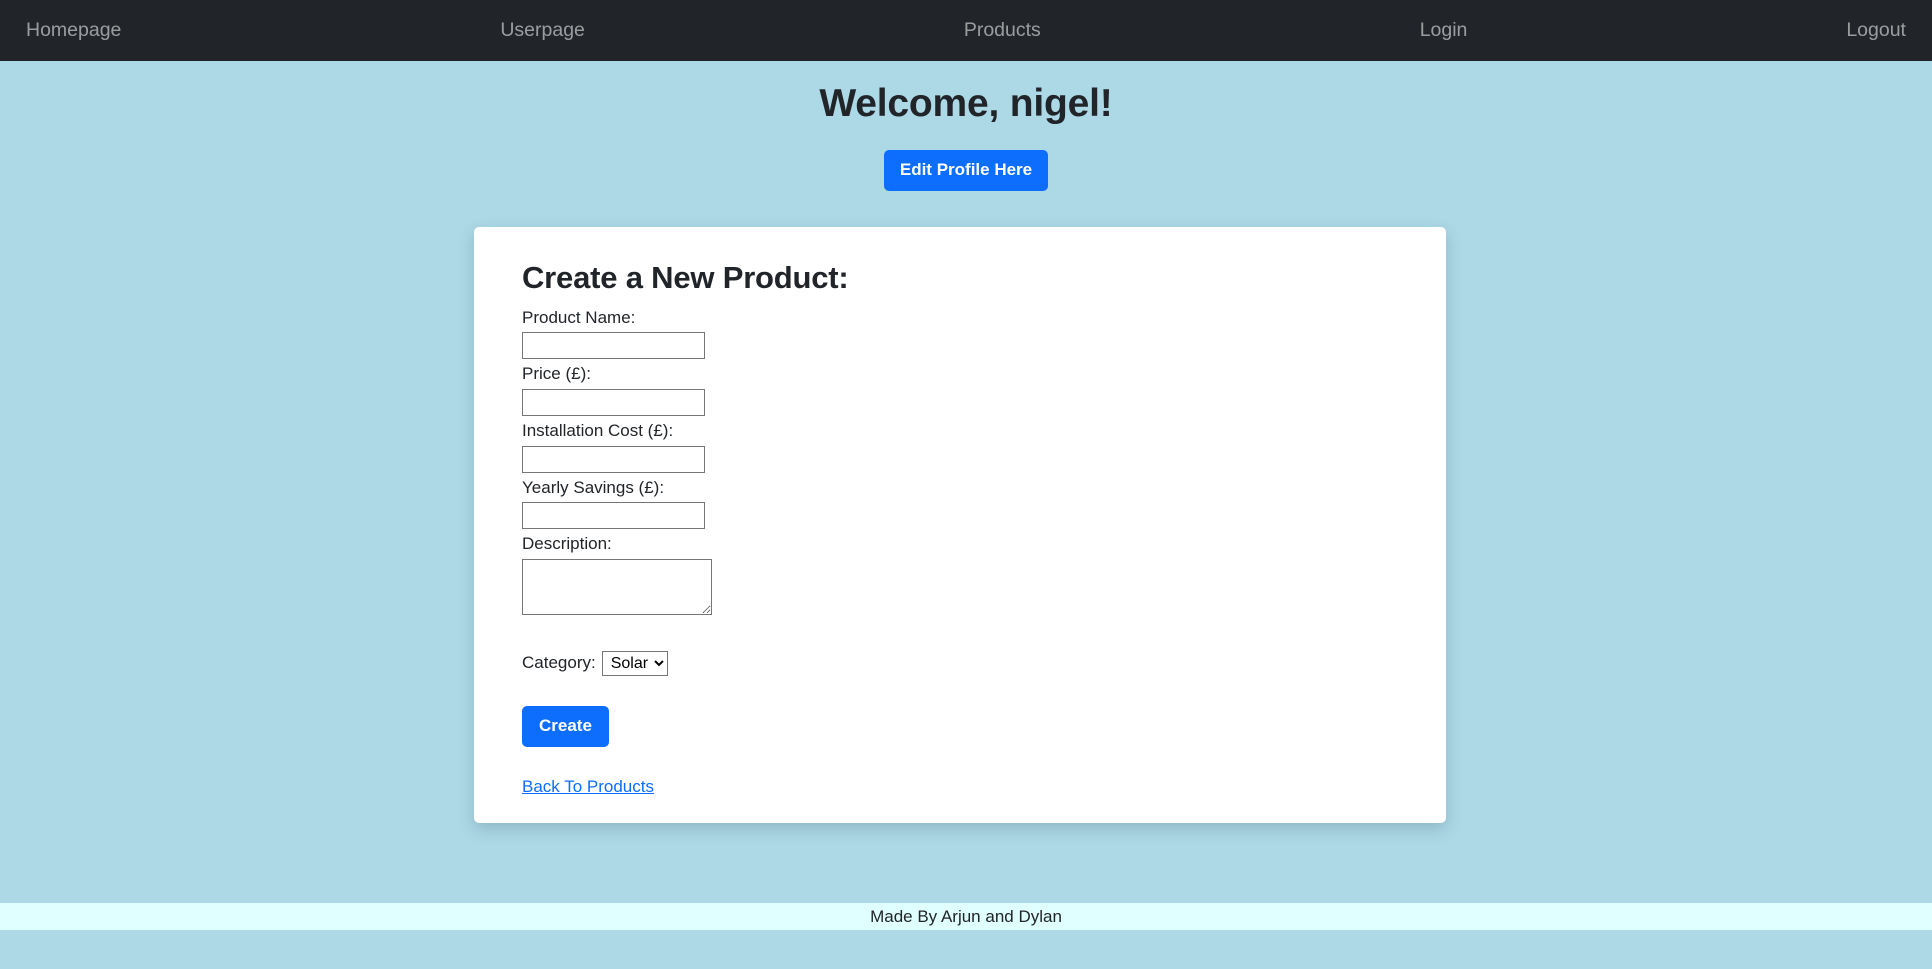 The height and width of the screenshot is (969, 1932). Describe the element at coordinates (588, 786) in the screenshot. I see `back-to-products-link: Back To Products` at that location.